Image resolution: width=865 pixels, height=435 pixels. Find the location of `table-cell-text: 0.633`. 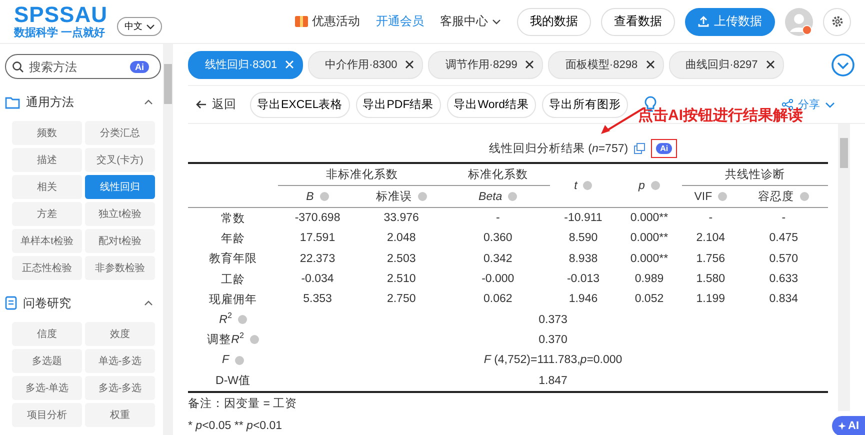

table-cell-text: 0.633 is located at coordinates (784, 280).